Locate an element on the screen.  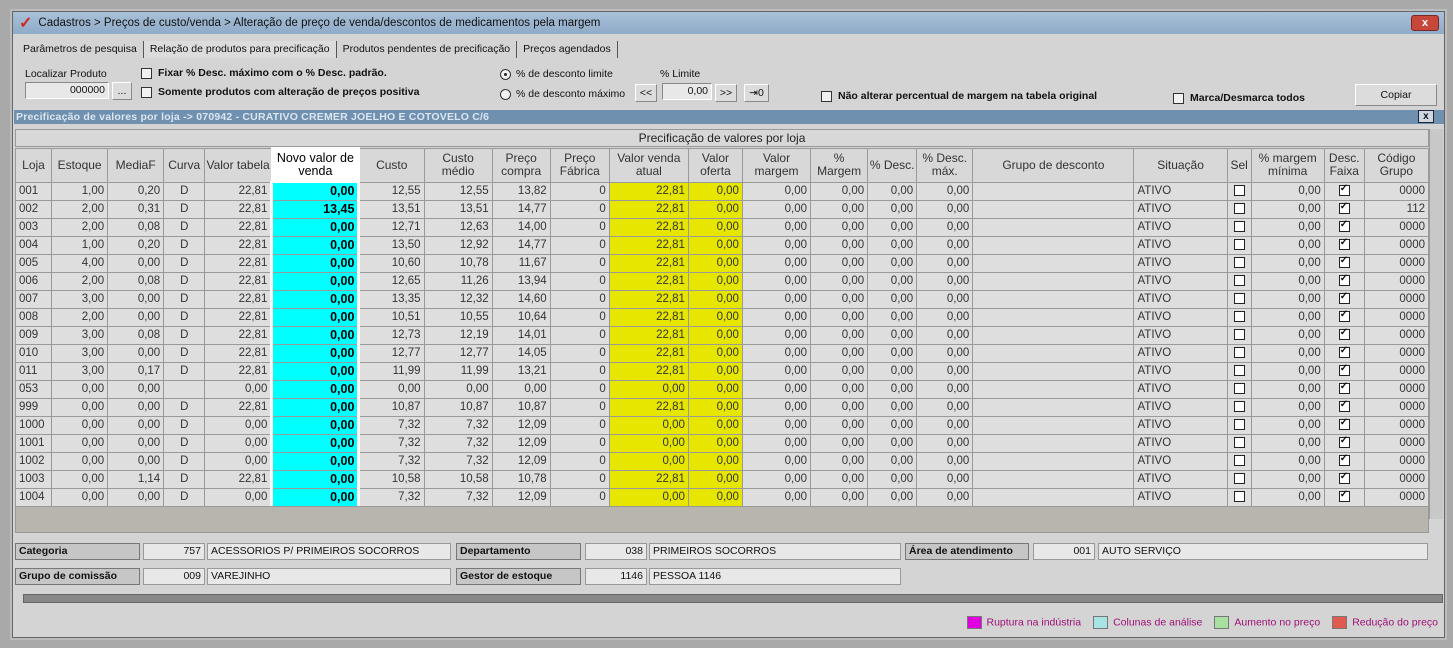
tab-produtos-pendentes: Produtos pendentes de precificação is located at coordinates (427, 49).